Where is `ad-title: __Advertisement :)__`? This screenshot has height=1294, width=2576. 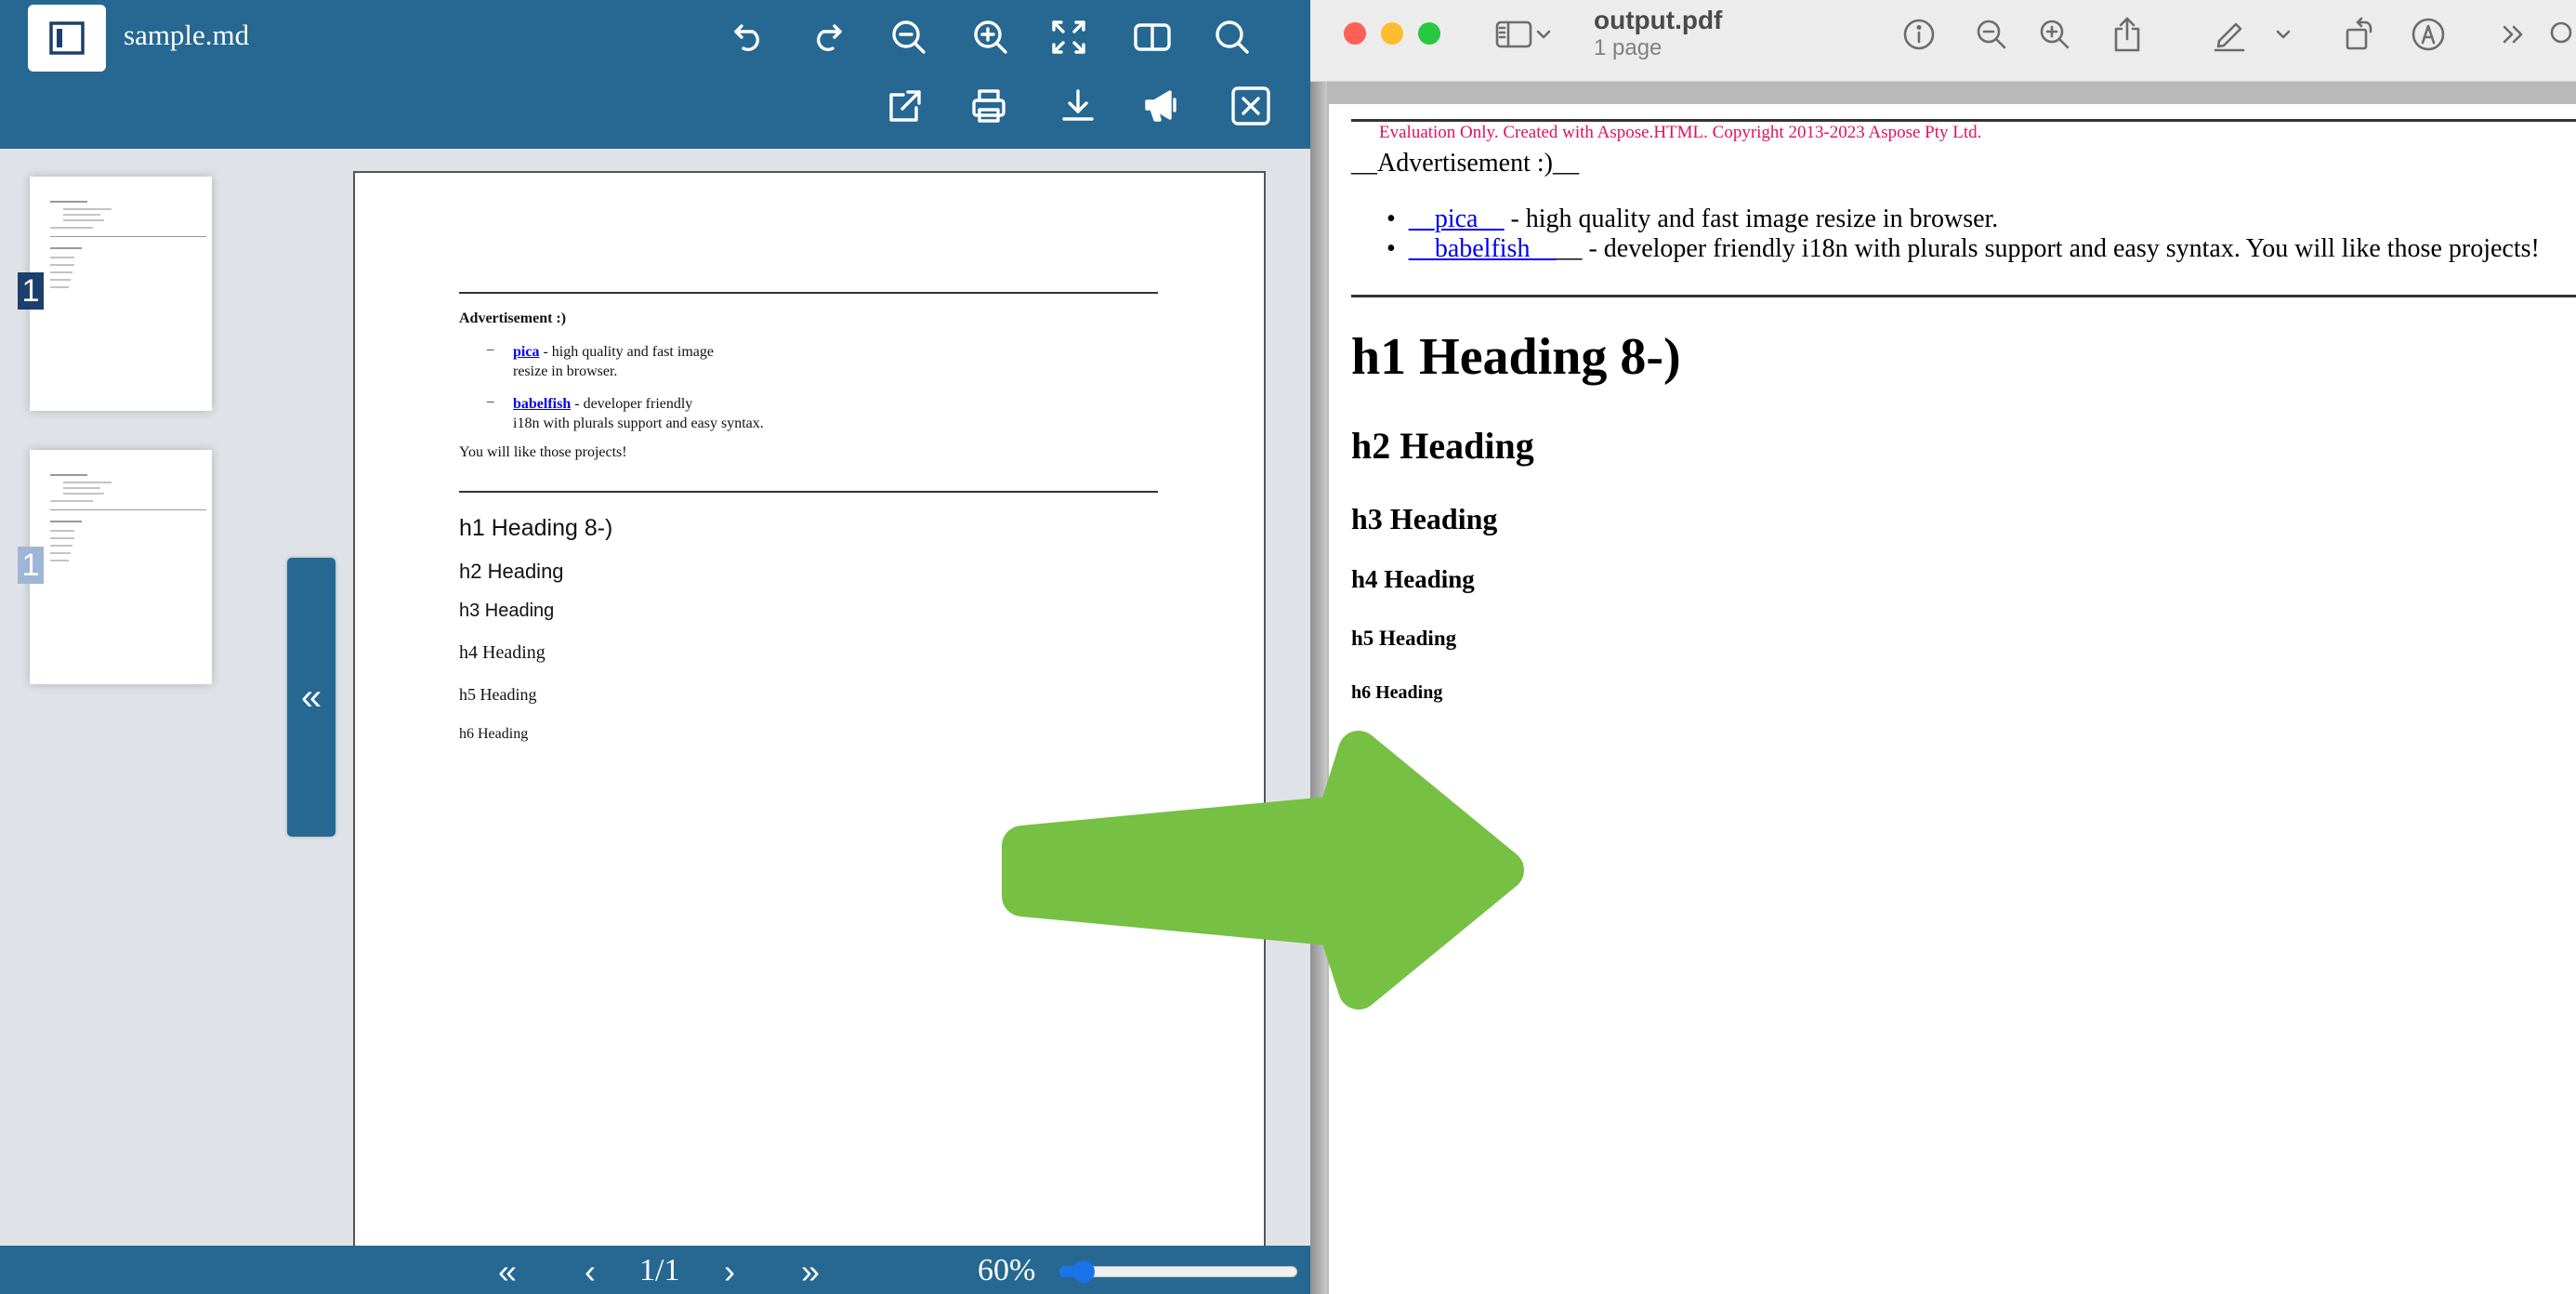 ad-title: __Advertisement :)__ is located at coordinates (1465, 163).